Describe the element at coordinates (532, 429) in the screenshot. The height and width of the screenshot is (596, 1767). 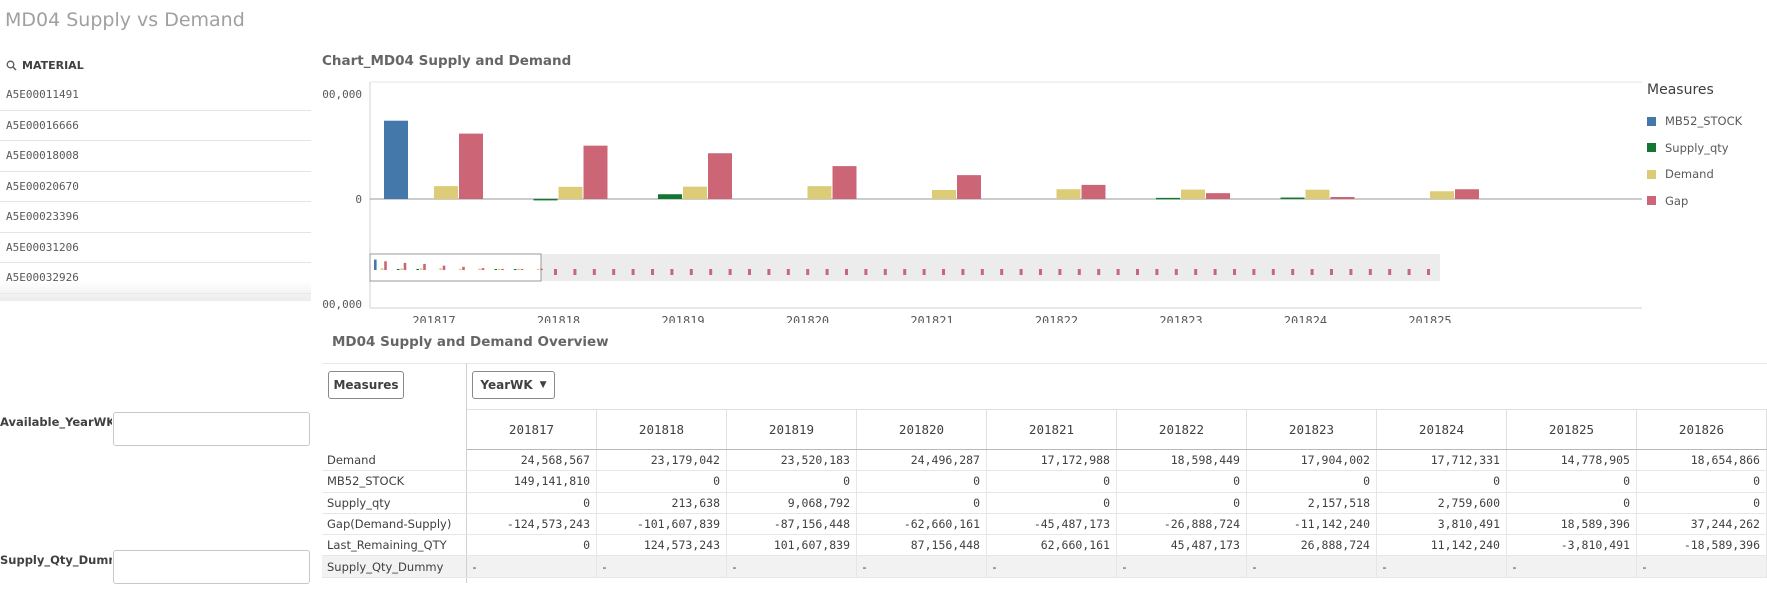
I see `column-header: 201817` at that location.